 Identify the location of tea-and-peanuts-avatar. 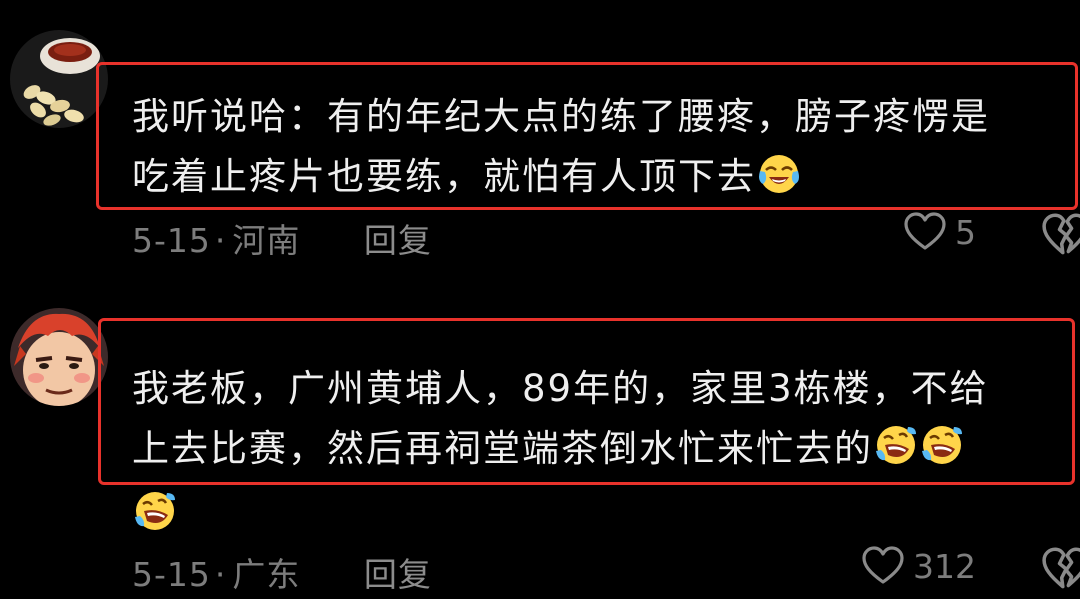
(59, 79).